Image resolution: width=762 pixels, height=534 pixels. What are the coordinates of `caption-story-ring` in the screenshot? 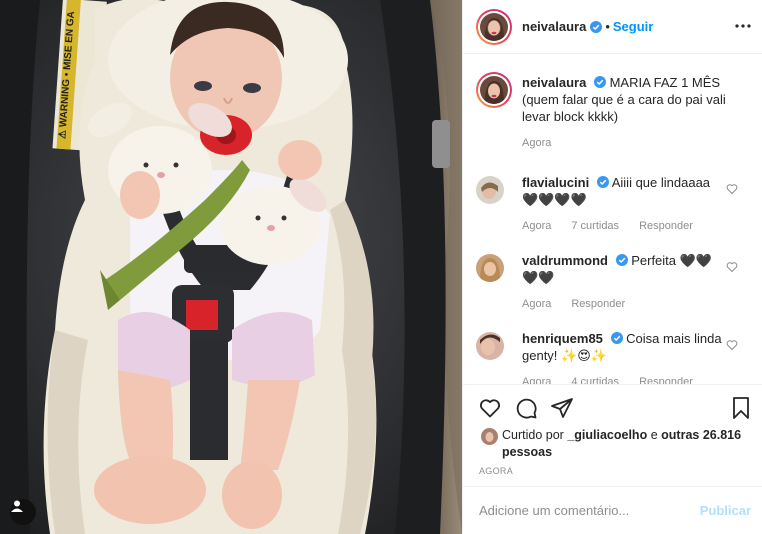 It's located at (494, 90).